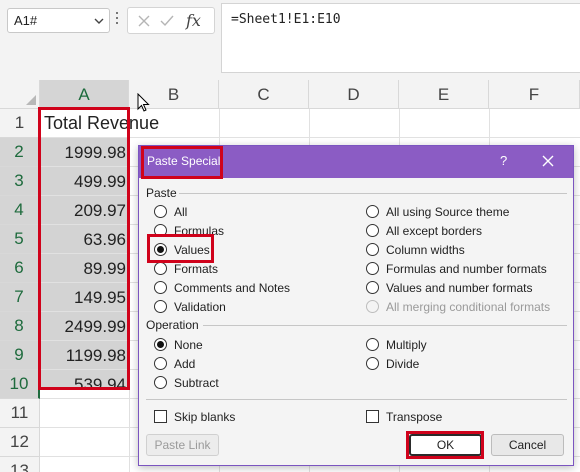  Describe the element at coordinates (20, 123) in the screenshot. I see `row-header-1: 1` at that location.